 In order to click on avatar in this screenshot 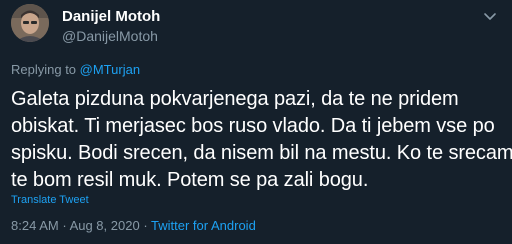, I will do `click(30, 23)`.